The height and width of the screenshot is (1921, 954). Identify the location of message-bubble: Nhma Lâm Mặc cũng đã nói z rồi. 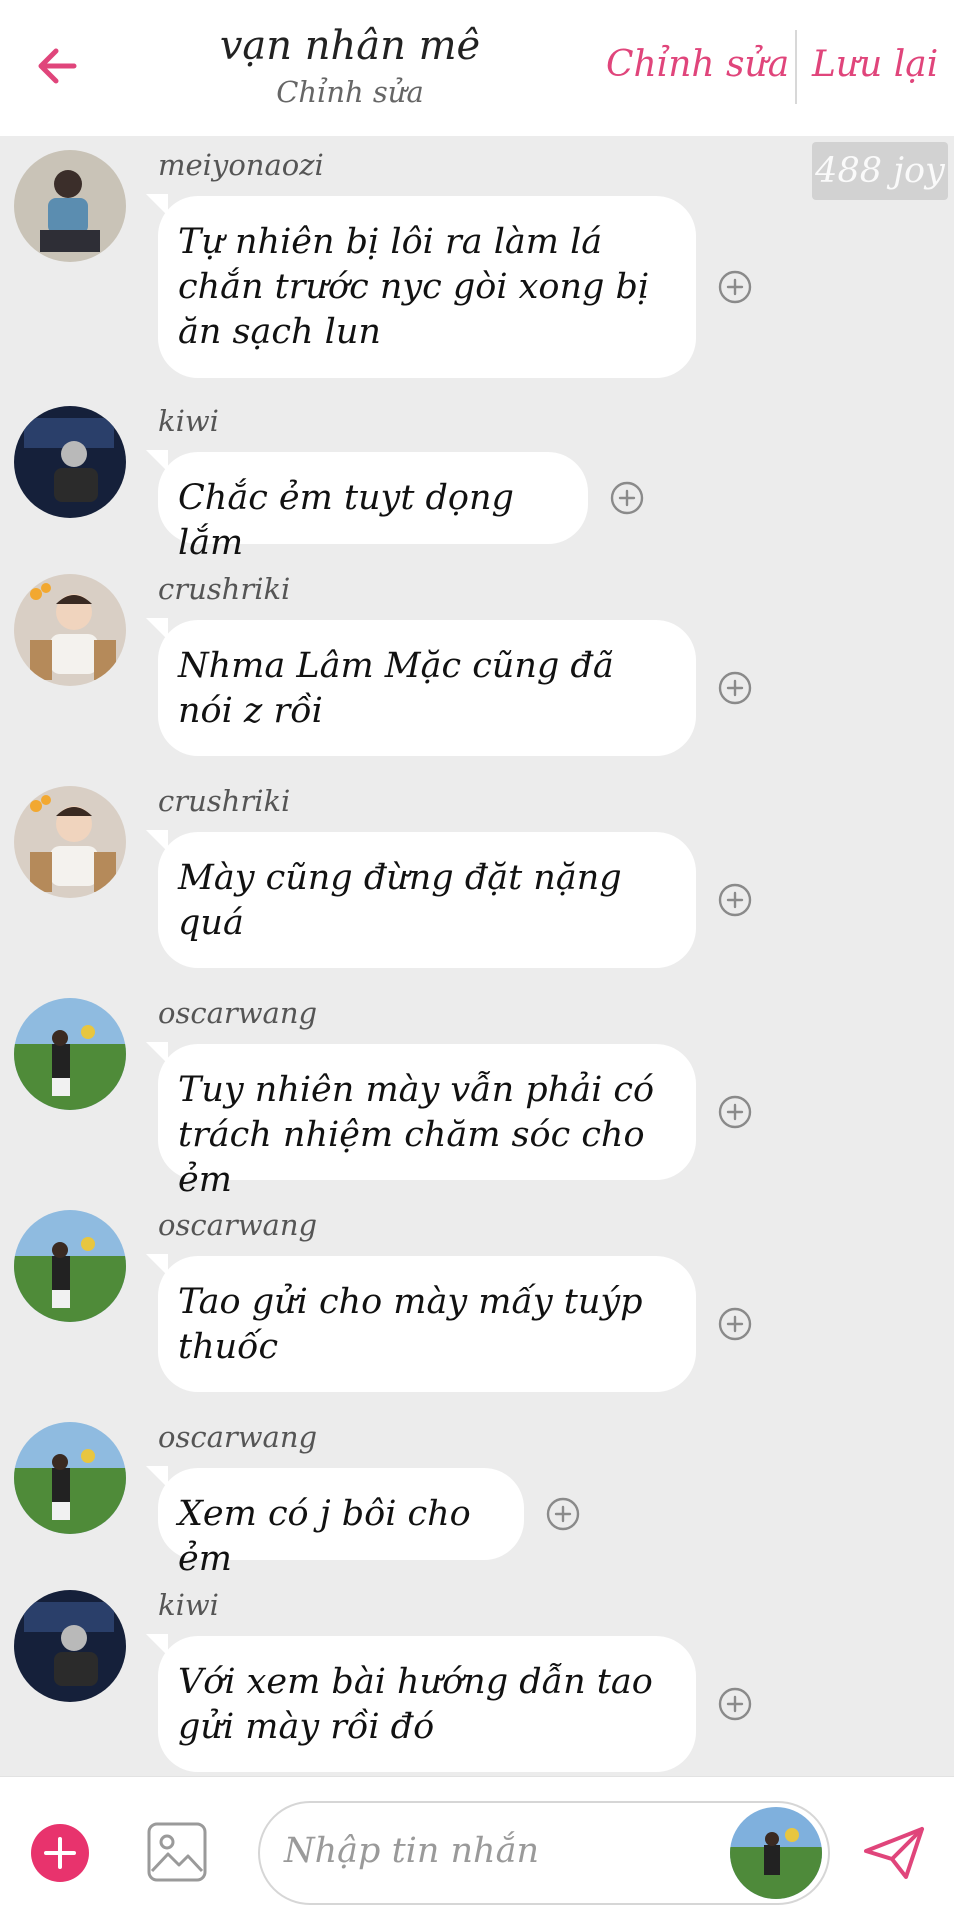
(427, 688).